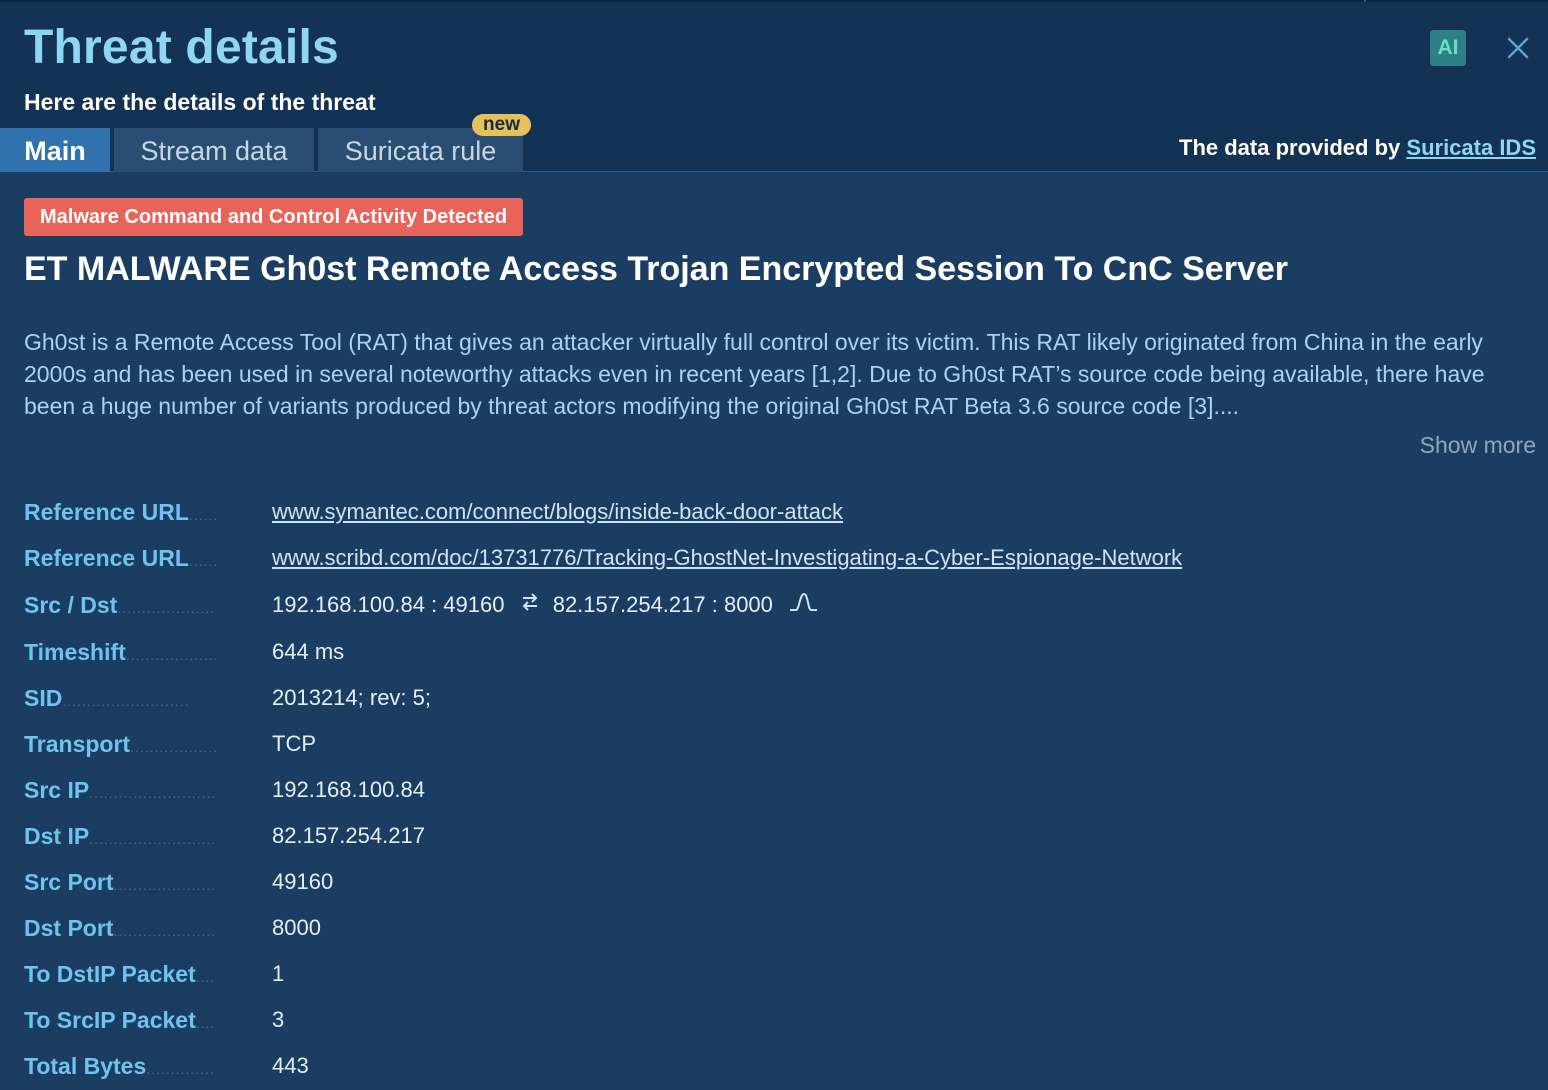 This screenshot has height=1090, width=1548. Describe the element at coordinates (278, 1019) in the screenshot. I see `detail-value: 3` at that location.